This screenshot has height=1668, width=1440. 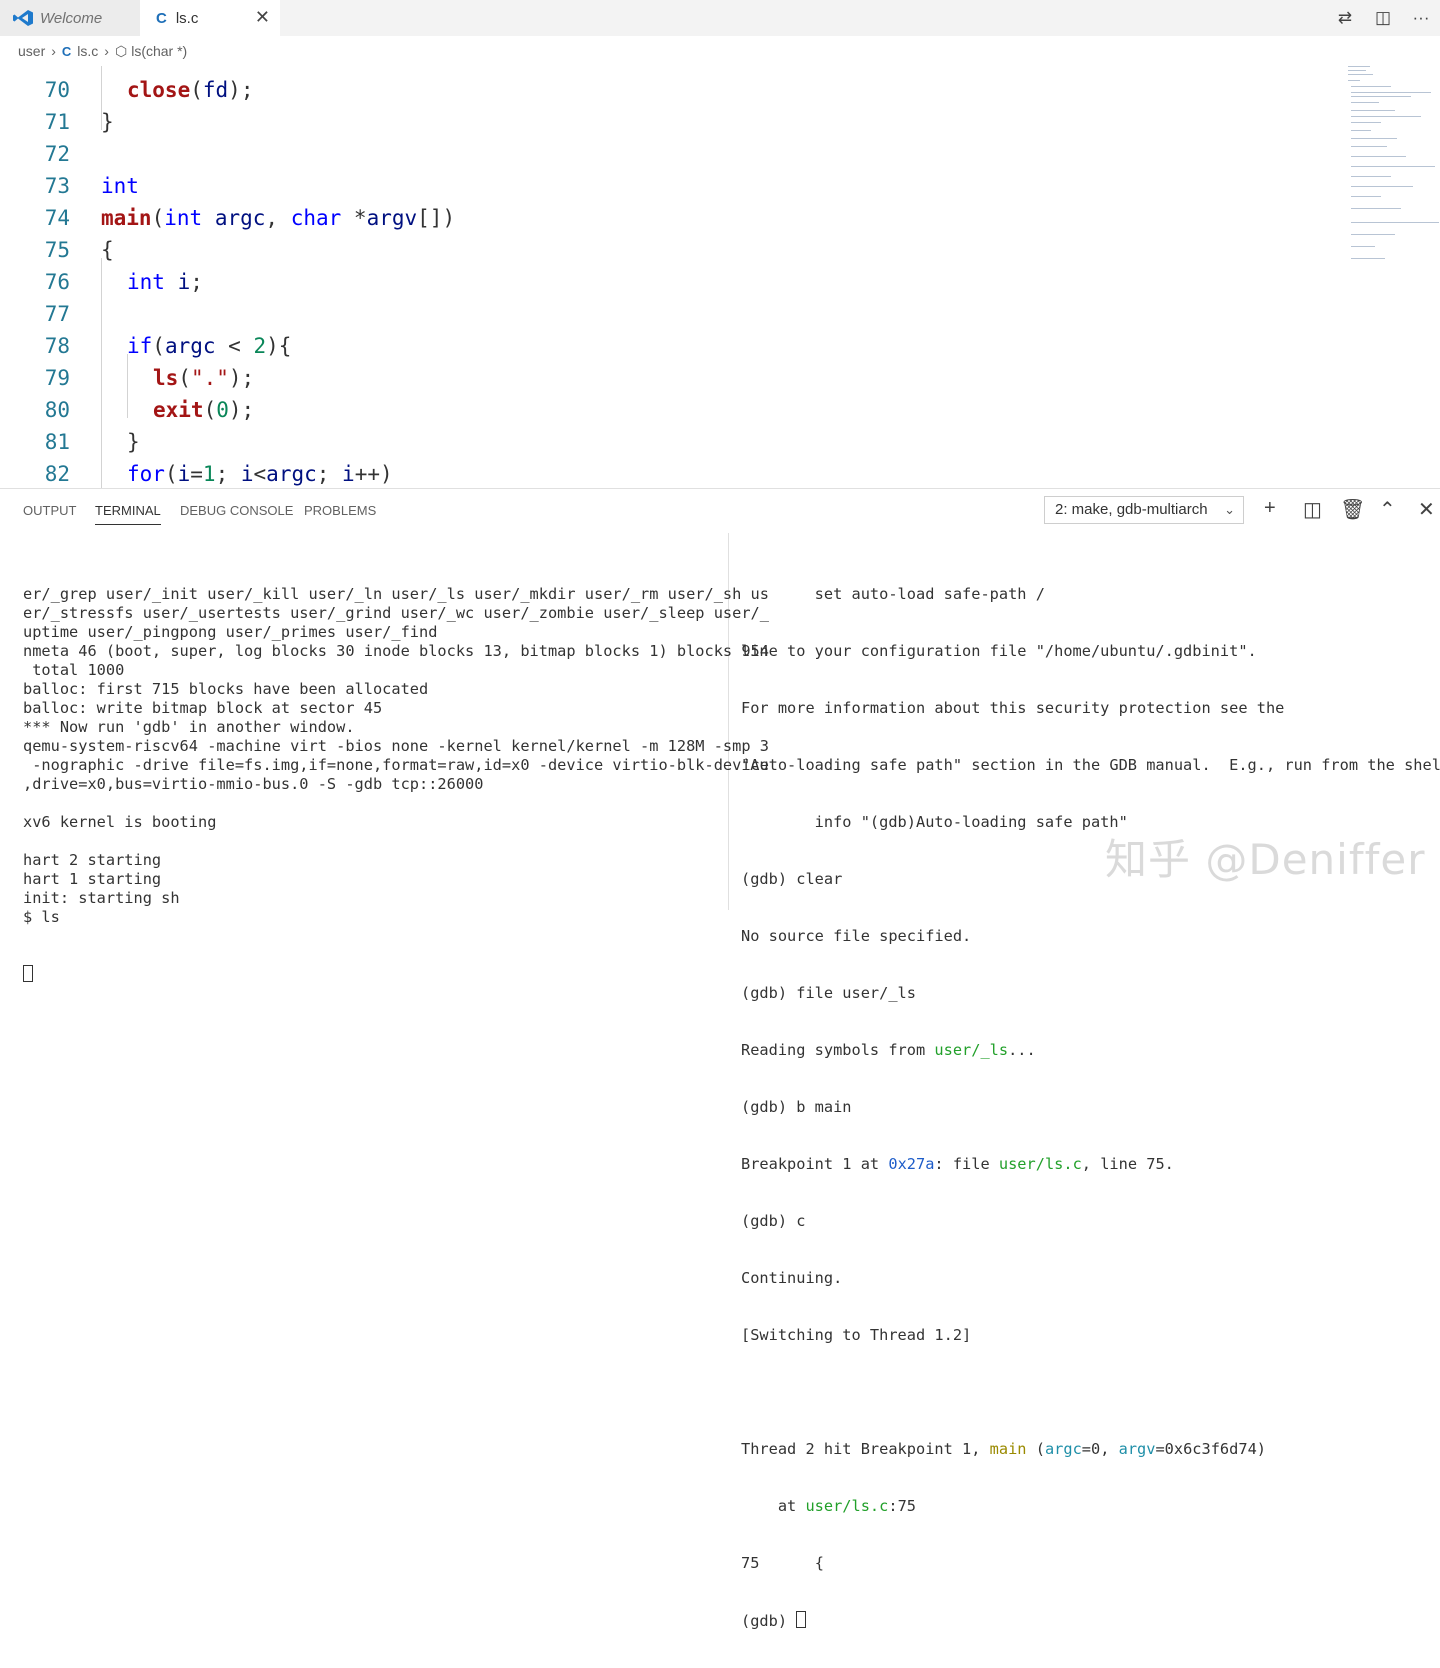 I want to click on code-line: 72, so click(x=670, y=154).